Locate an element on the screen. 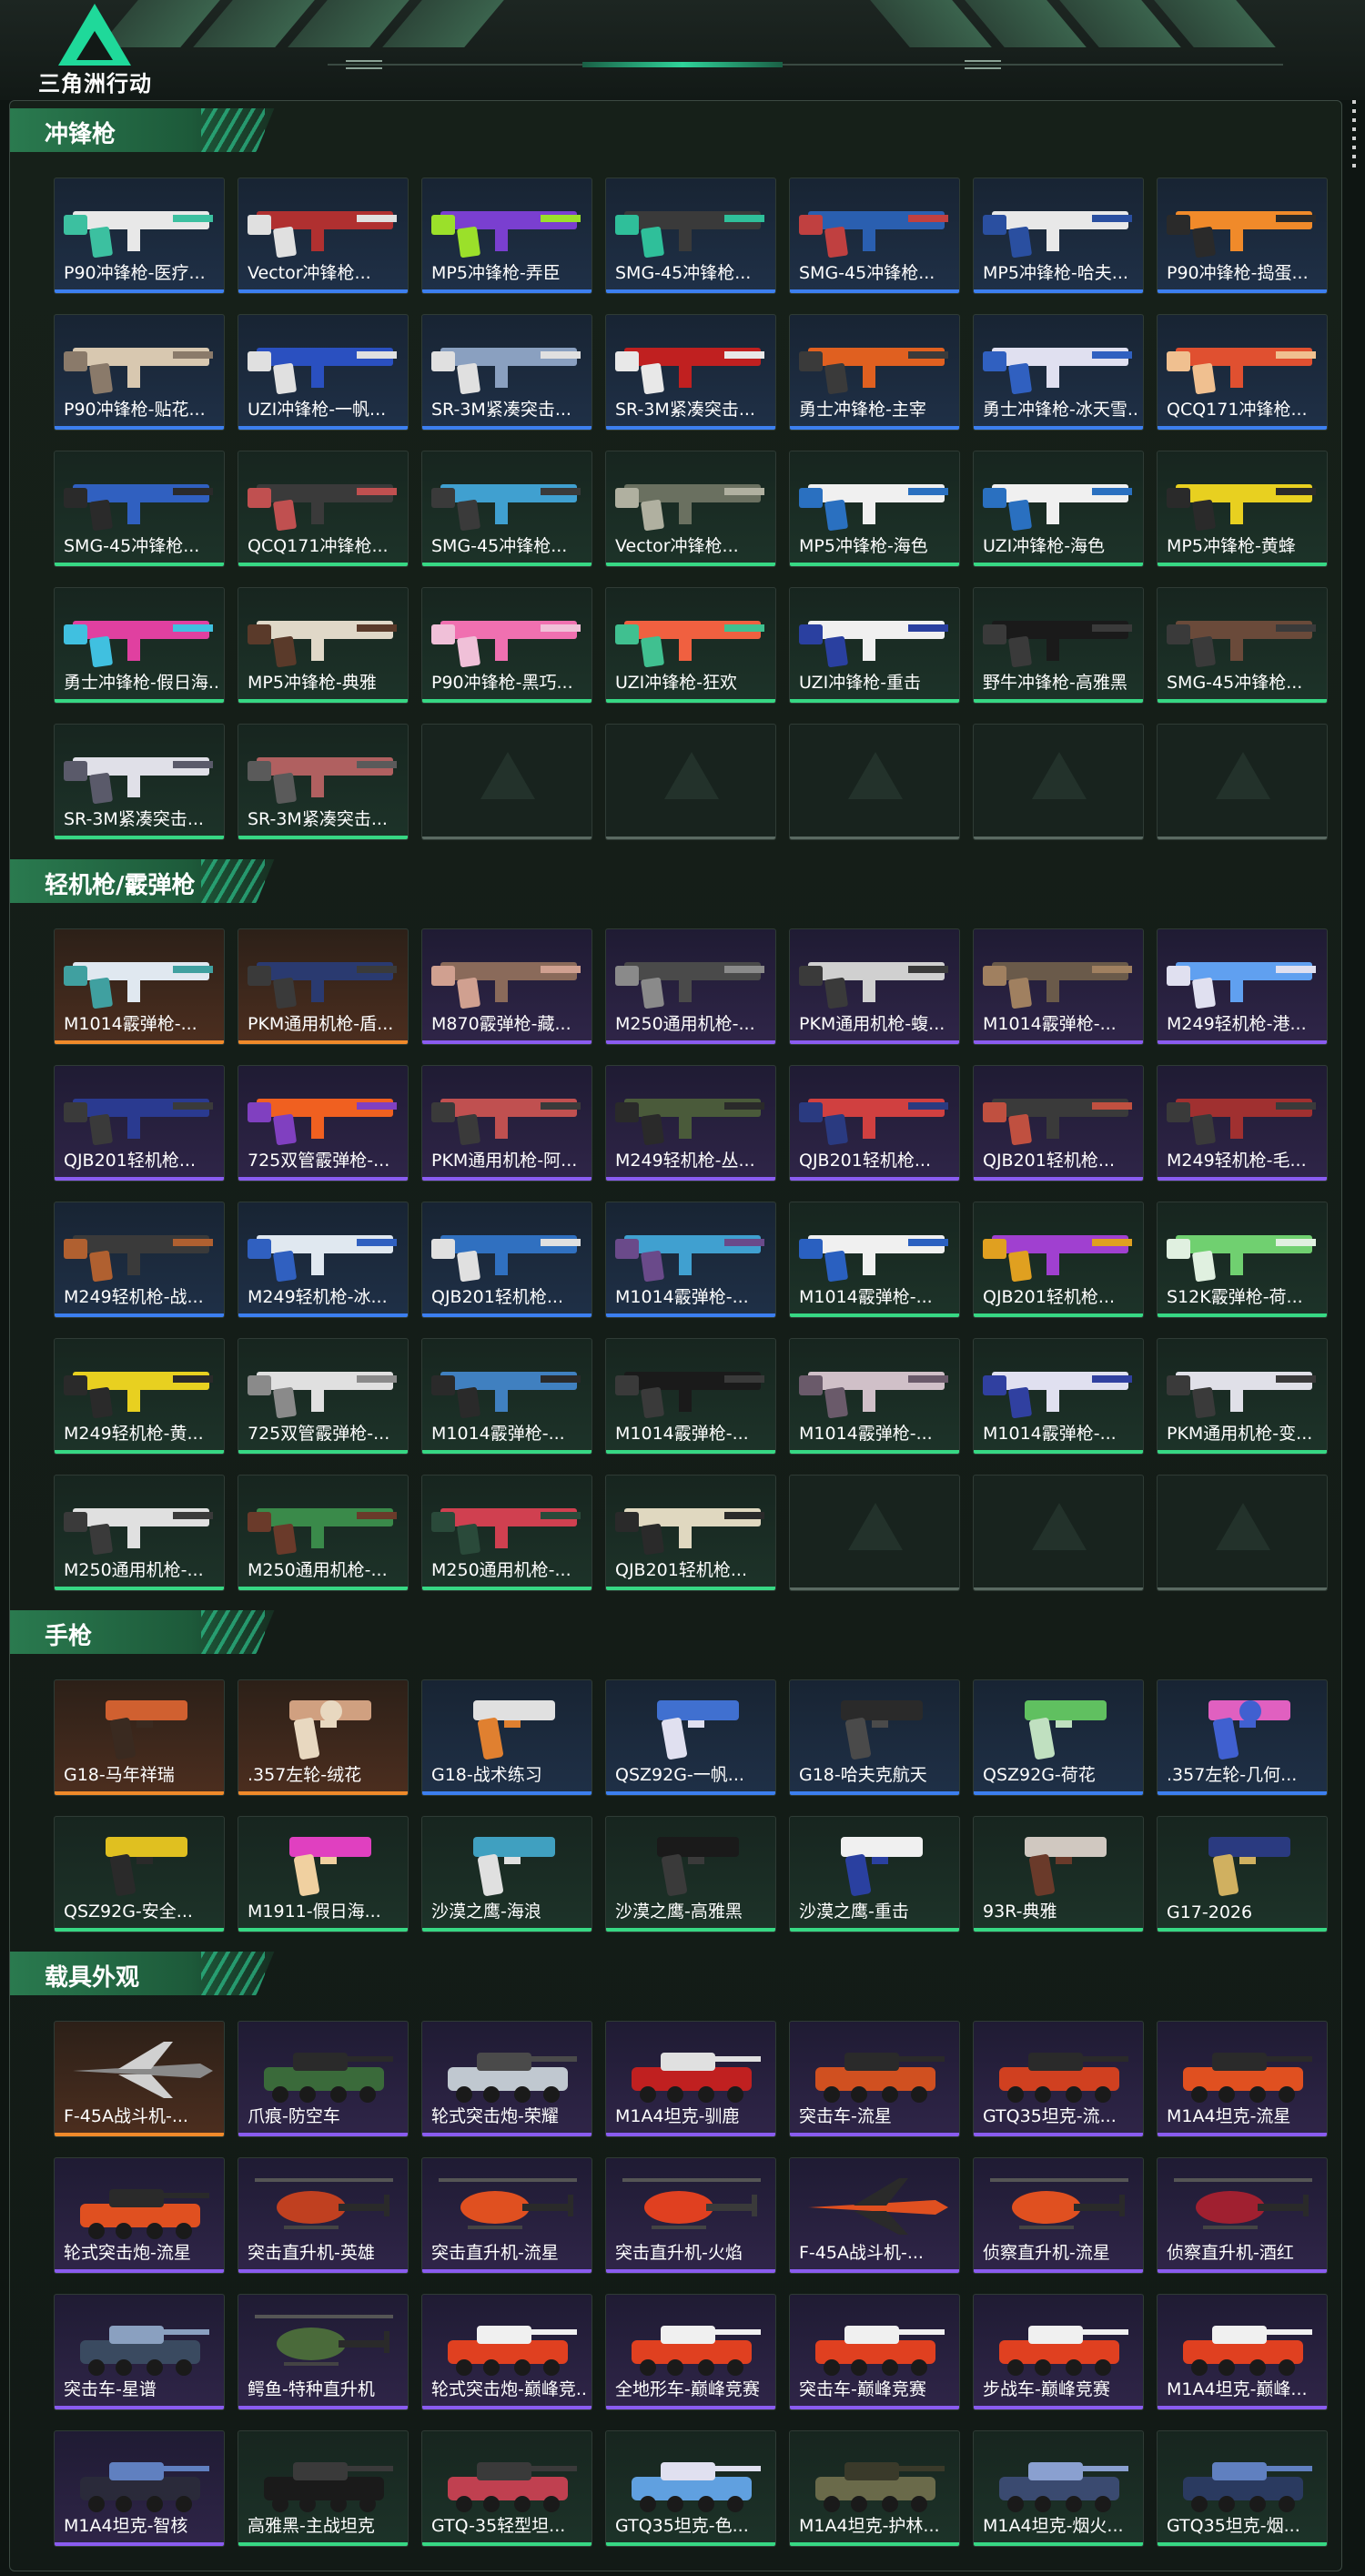  skin-card: 突击直升机-英雄 is located at coordinates (324, 2215).